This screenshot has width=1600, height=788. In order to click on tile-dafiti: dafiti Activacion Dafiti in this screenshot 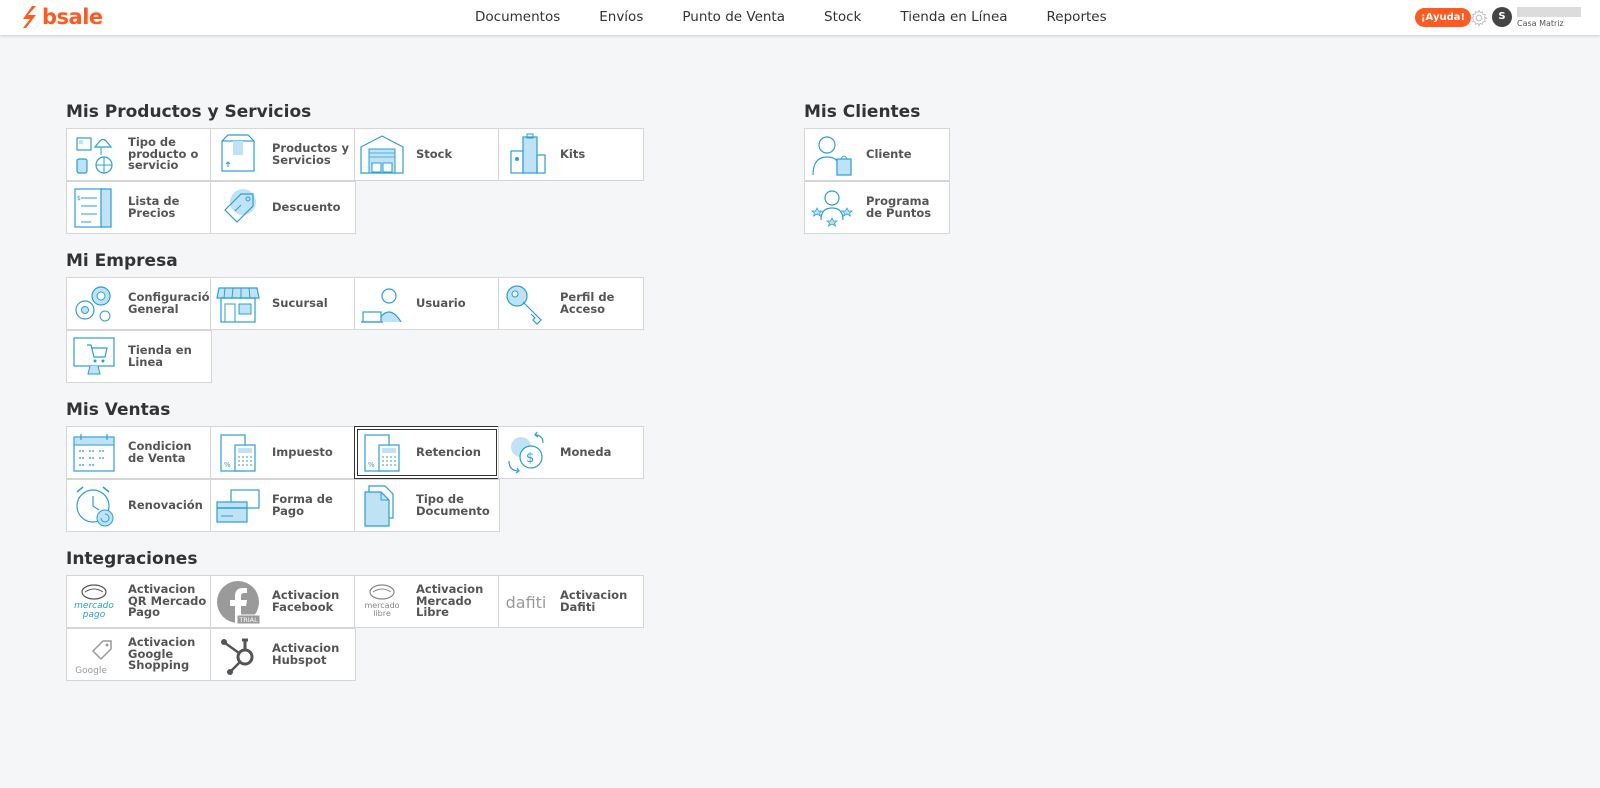, I will do `click(571, 601)`.